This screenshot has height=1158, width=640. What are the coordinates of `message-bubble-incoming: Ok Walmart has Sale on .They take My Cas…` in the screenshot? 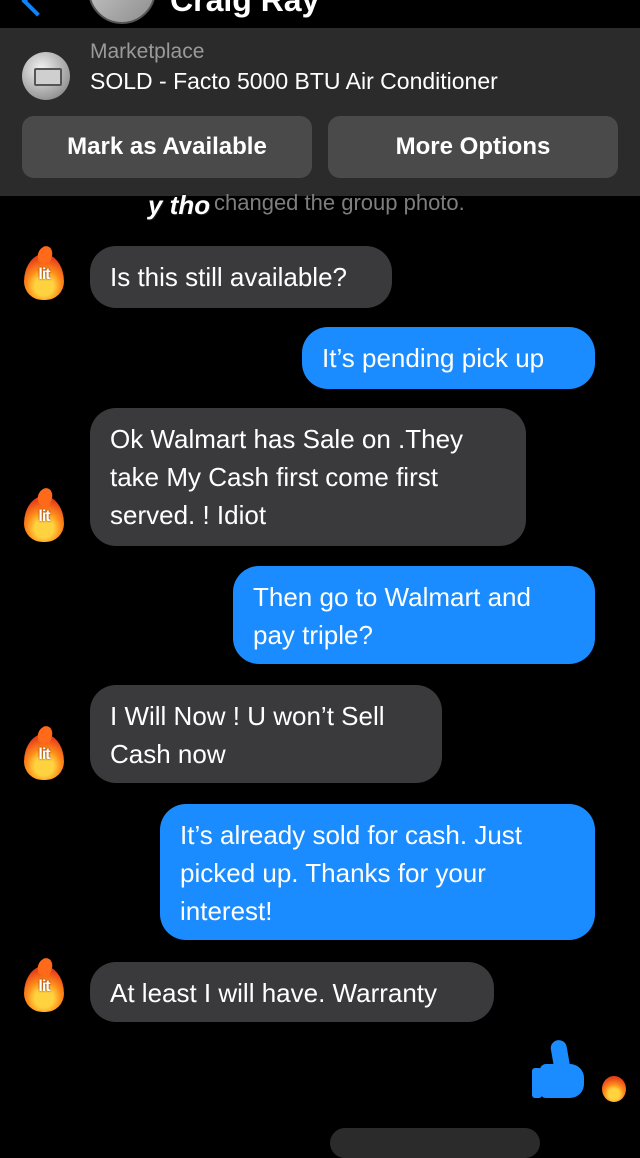 It's located at (308, 477).